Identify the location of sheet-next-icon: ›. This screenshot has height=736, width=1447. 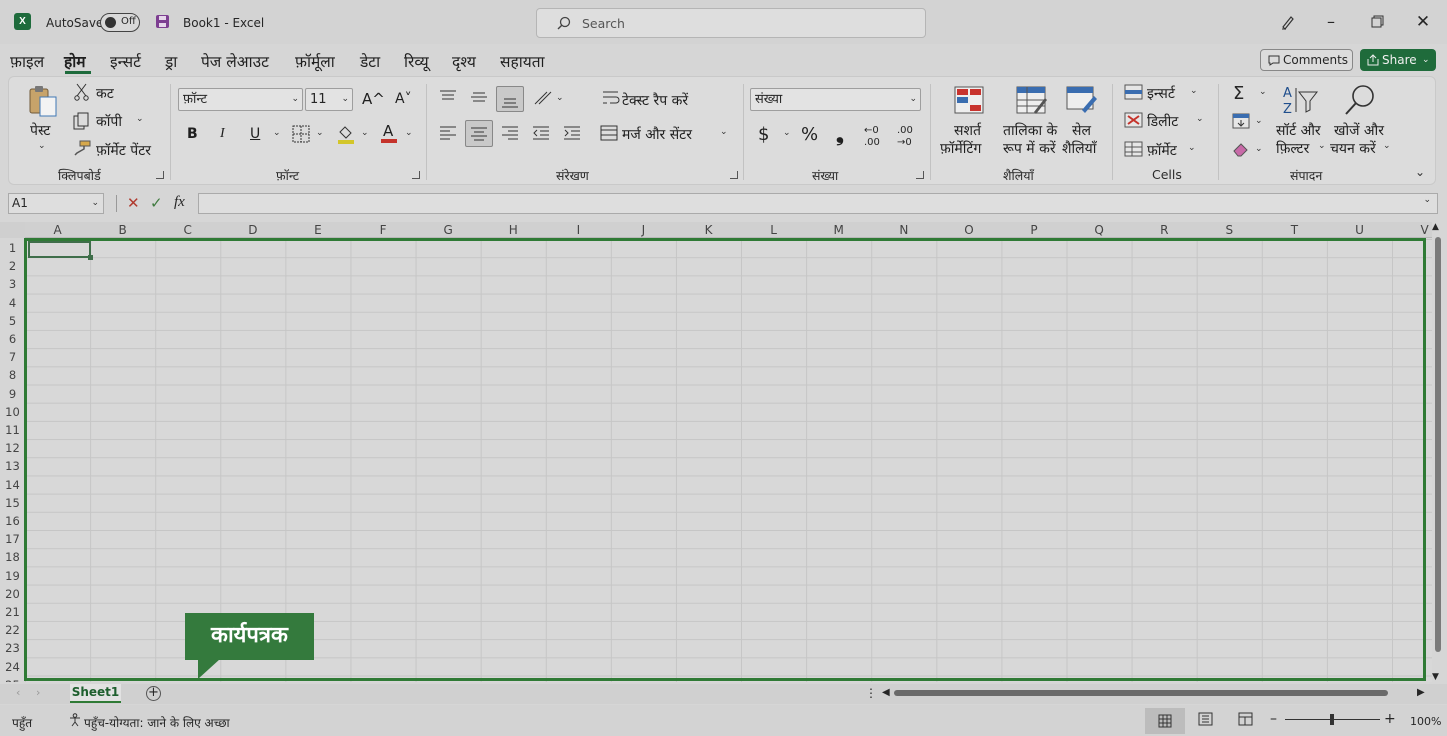
(38, 692).